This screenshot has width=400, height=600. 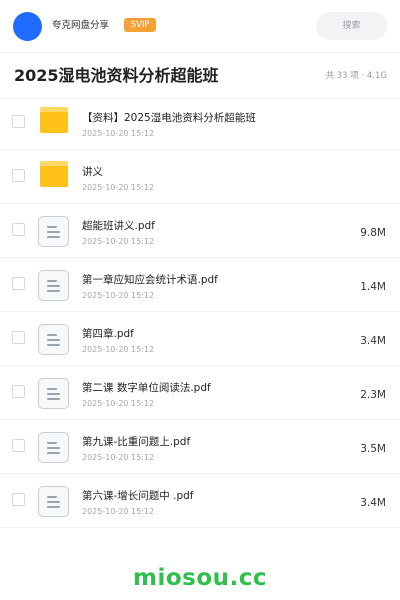 What do you see at coordinates (200, 501) in the screenshot?
I see `file-row: 第六课-增长问题中 .pdf 2025-10-20 15:12 3.4M` at bounding box center [200, 501].